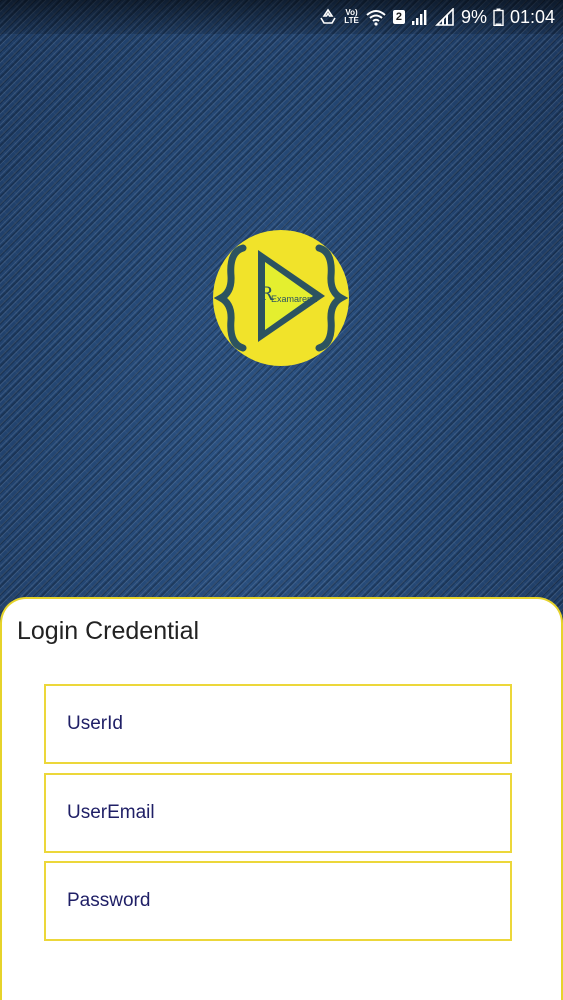 This screenshot has height=1000, width=563. Describe the element at coordinates (294, 299) in the screenshot. I see `logo-text: Examarena` at that location.